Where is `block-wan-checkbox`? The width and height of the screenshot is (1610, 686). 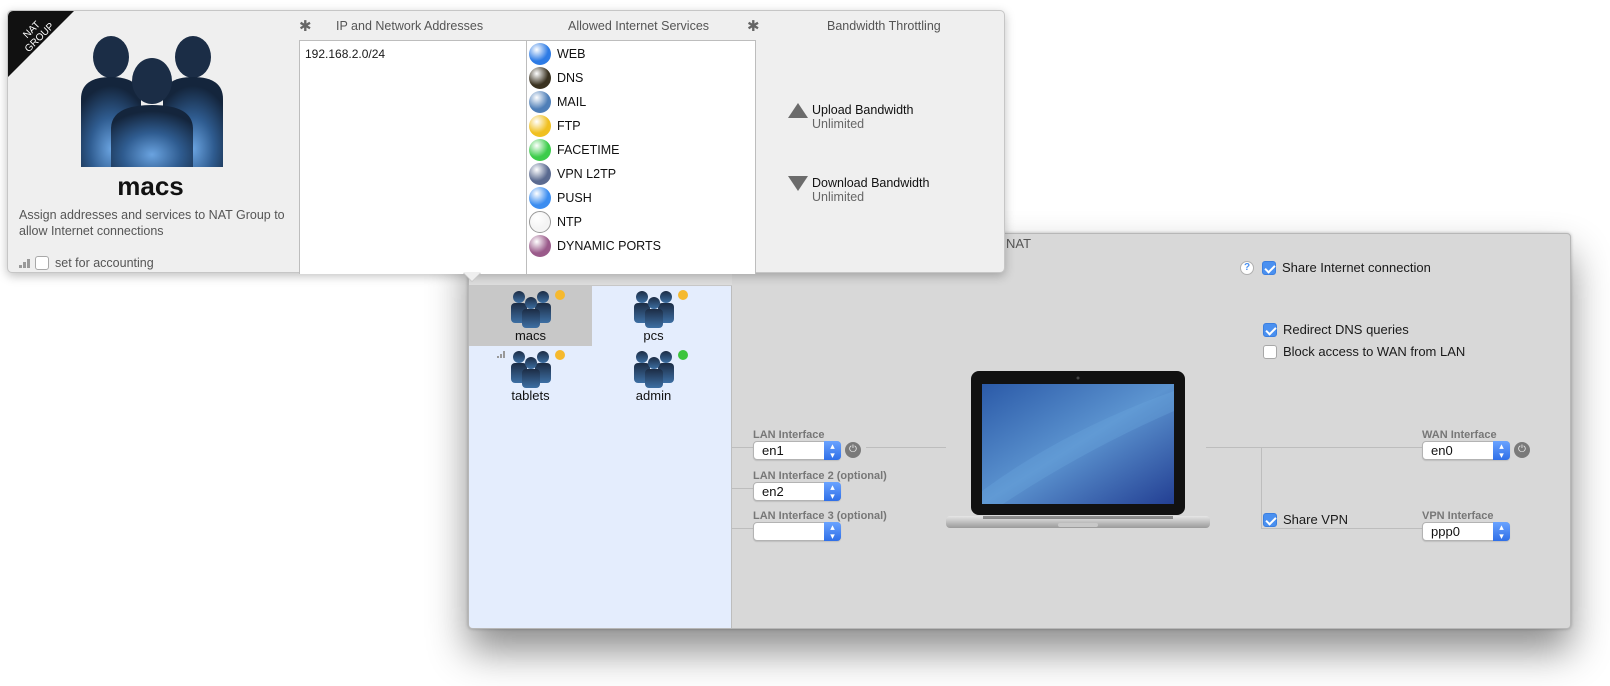
block-wan-checkbox is located at coordinates (1270, 351).